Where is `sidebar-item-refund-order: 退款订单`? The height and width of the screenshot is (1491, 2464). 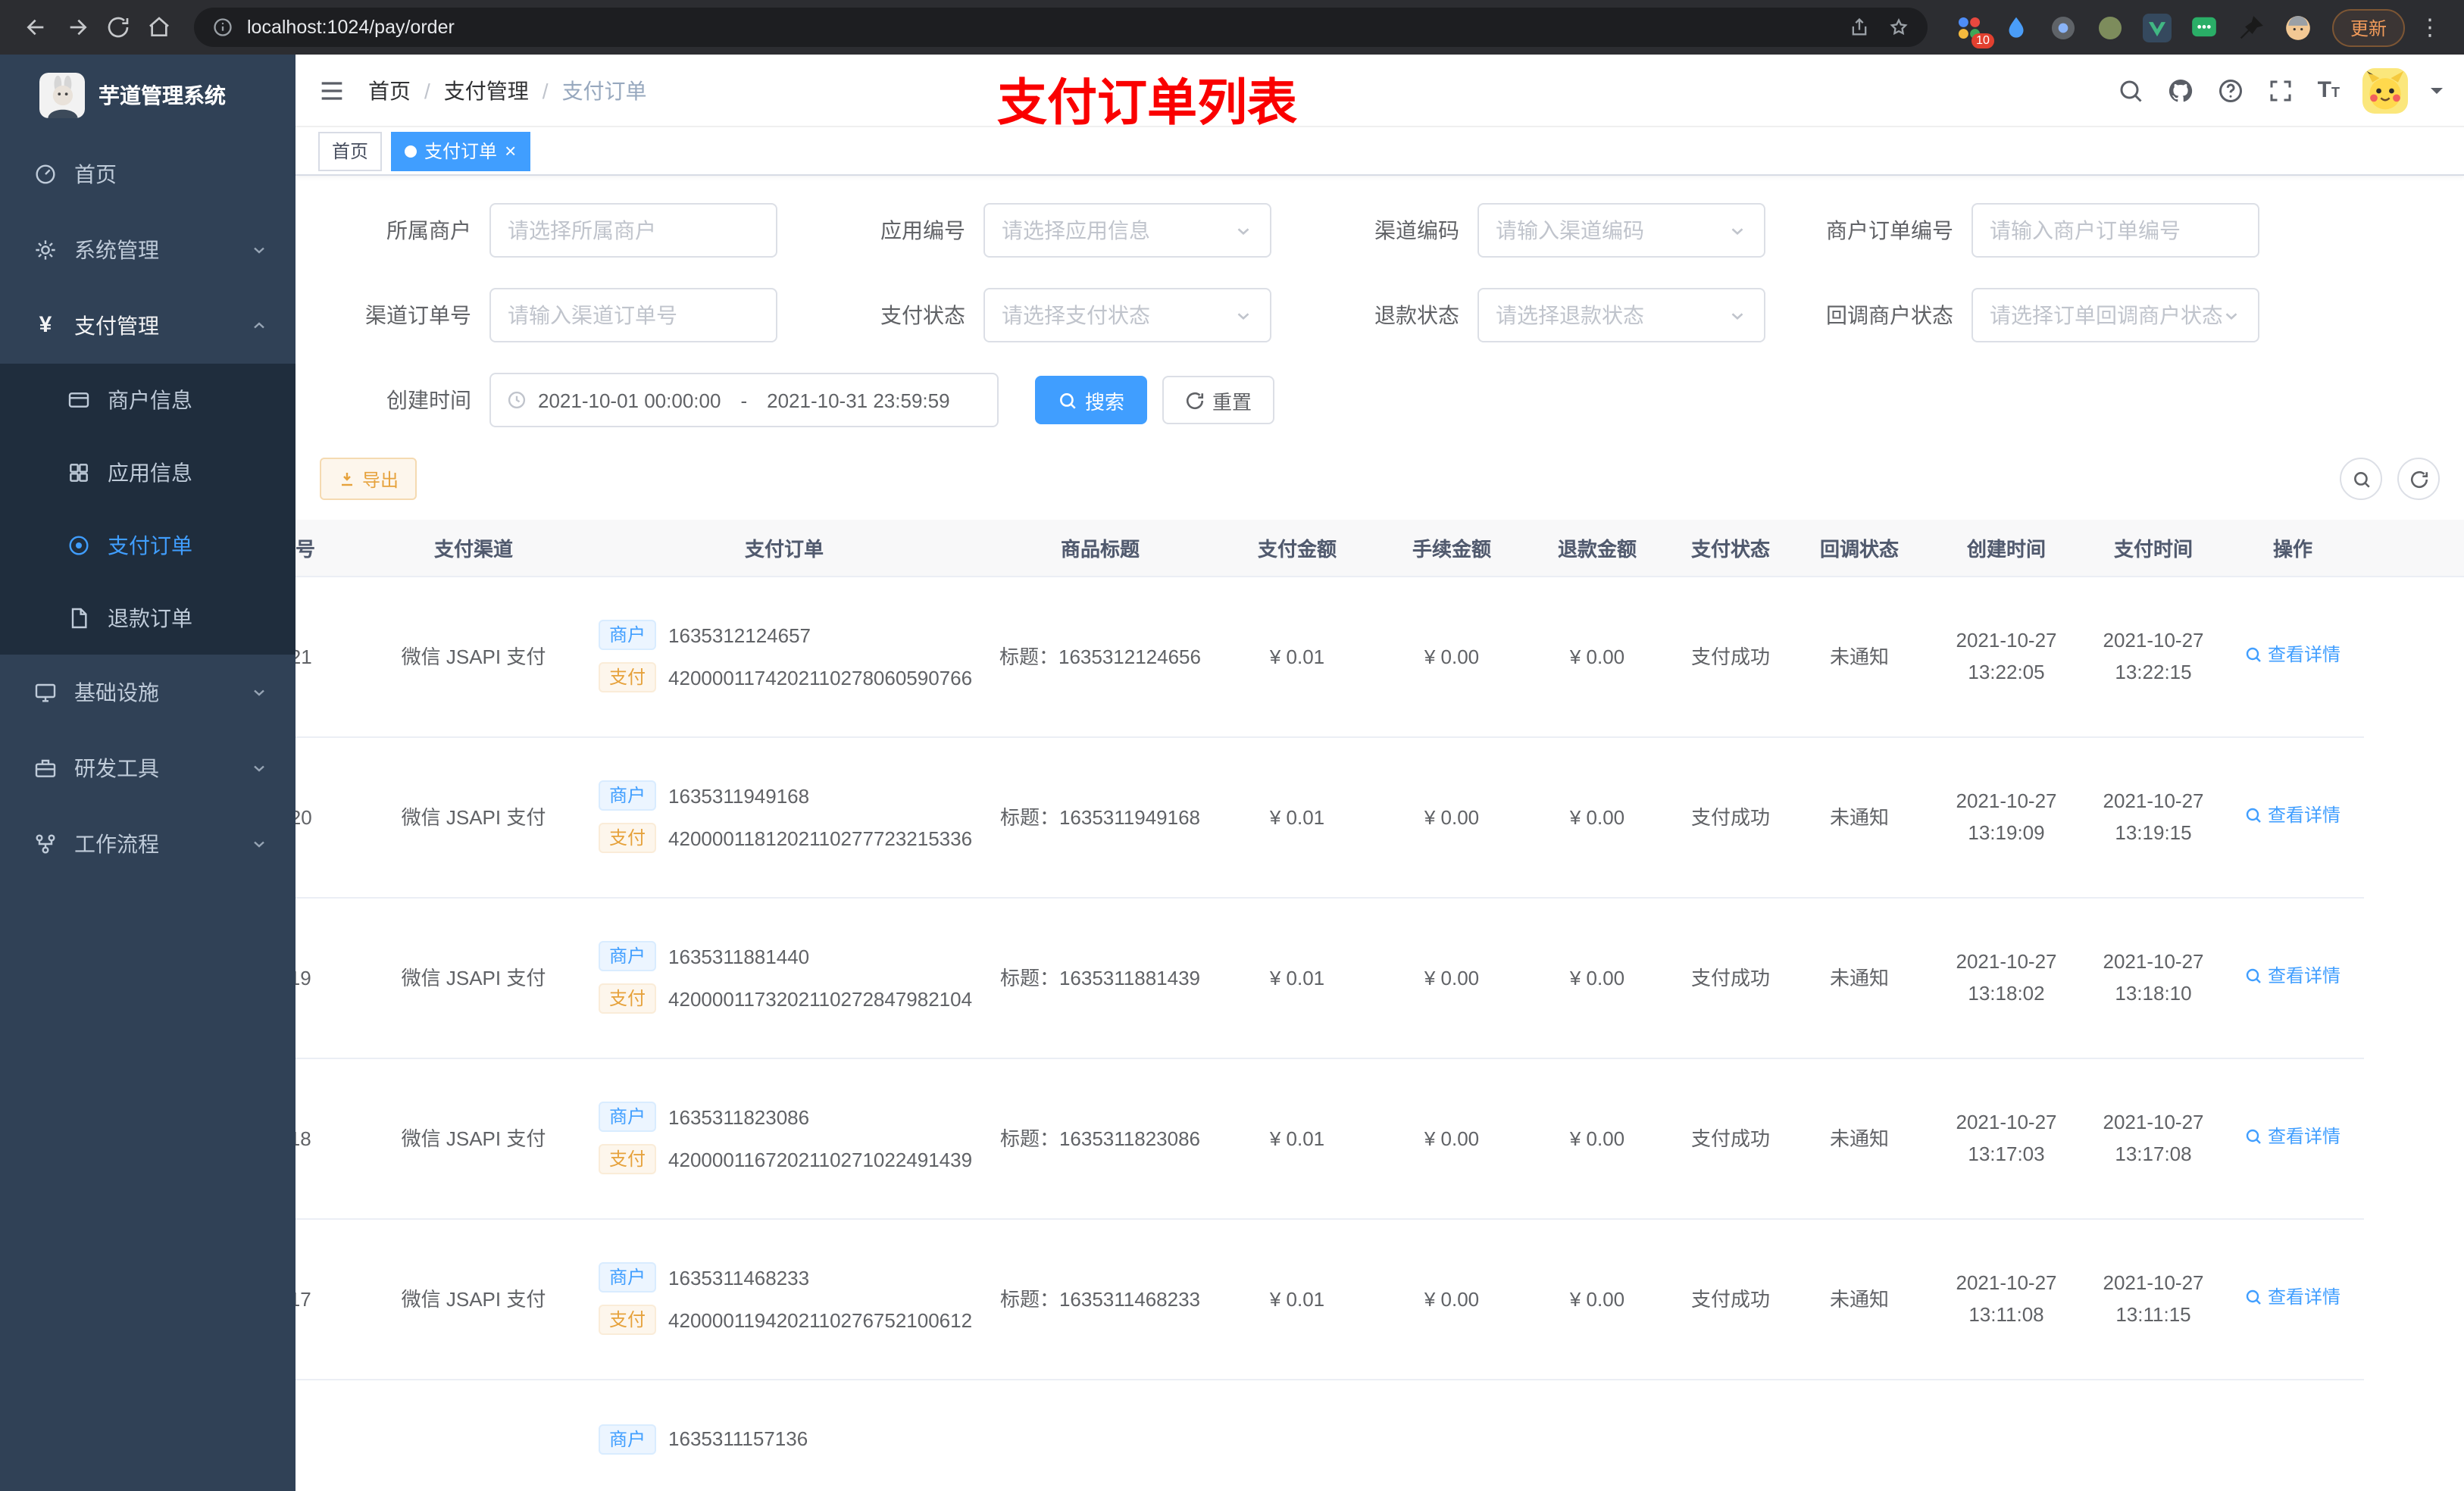 sidebar-item-refund-order: 退款订单 is located at coordinates (147, 618).